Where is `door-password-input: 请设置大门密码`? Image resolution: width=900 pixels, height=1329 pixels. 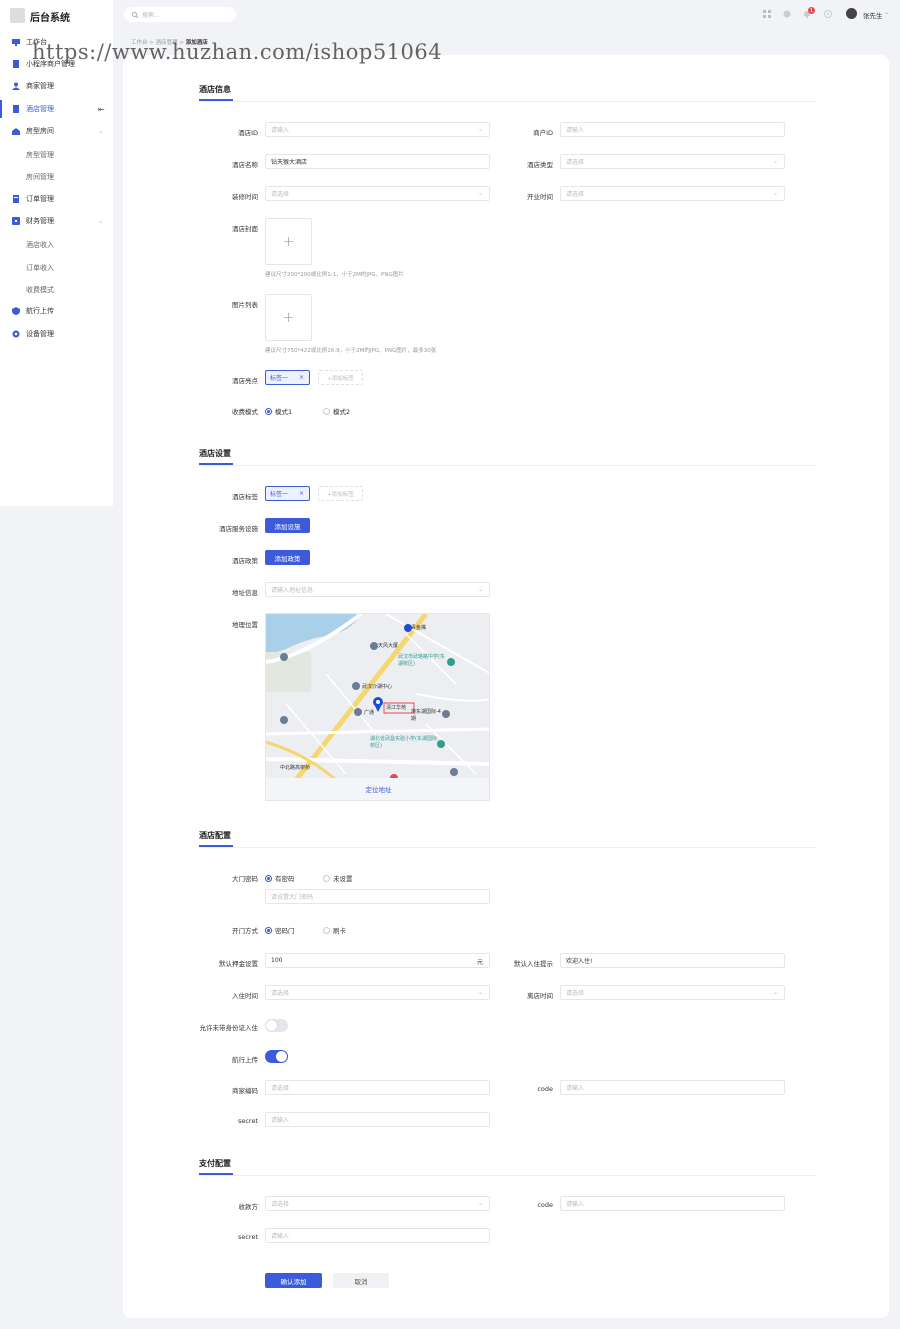
door-password-input: 请设置大门密码 is located at coordinates (377, 896).